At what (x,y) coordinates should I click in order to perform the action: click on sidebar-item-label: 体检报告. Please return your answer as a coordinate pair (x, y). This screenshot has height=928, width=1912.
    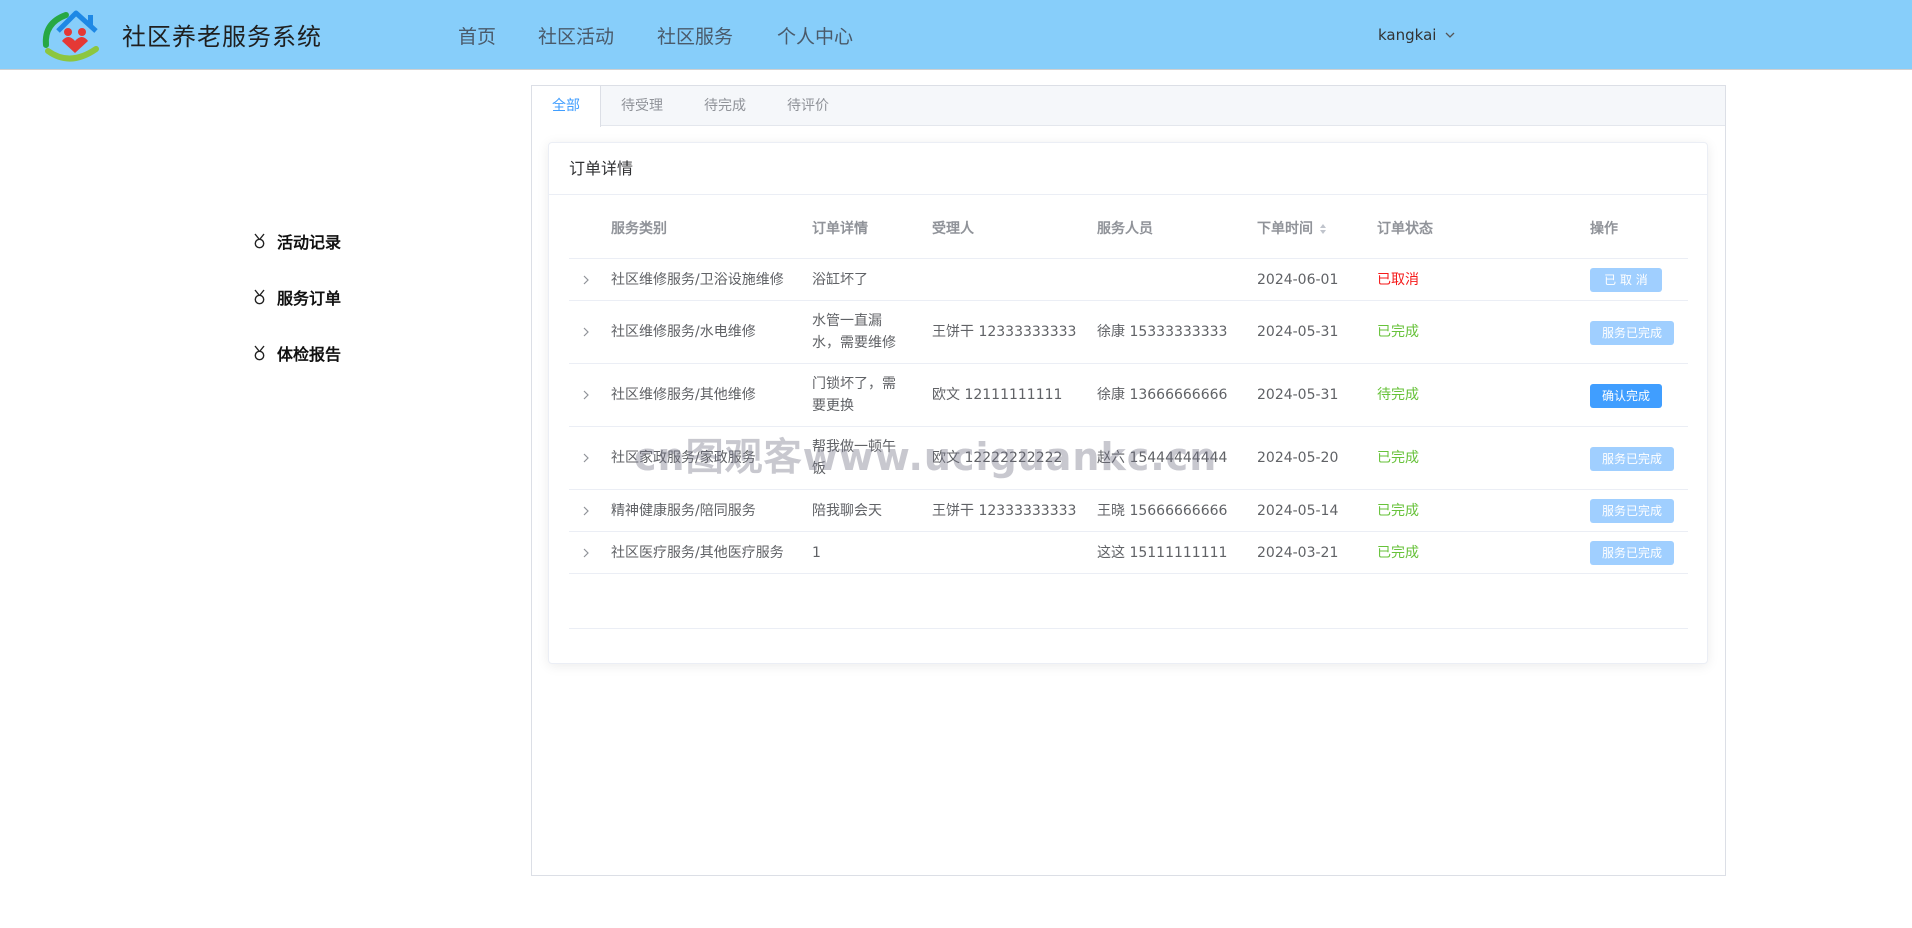
    Looking at the image, I should click on (309, 354).